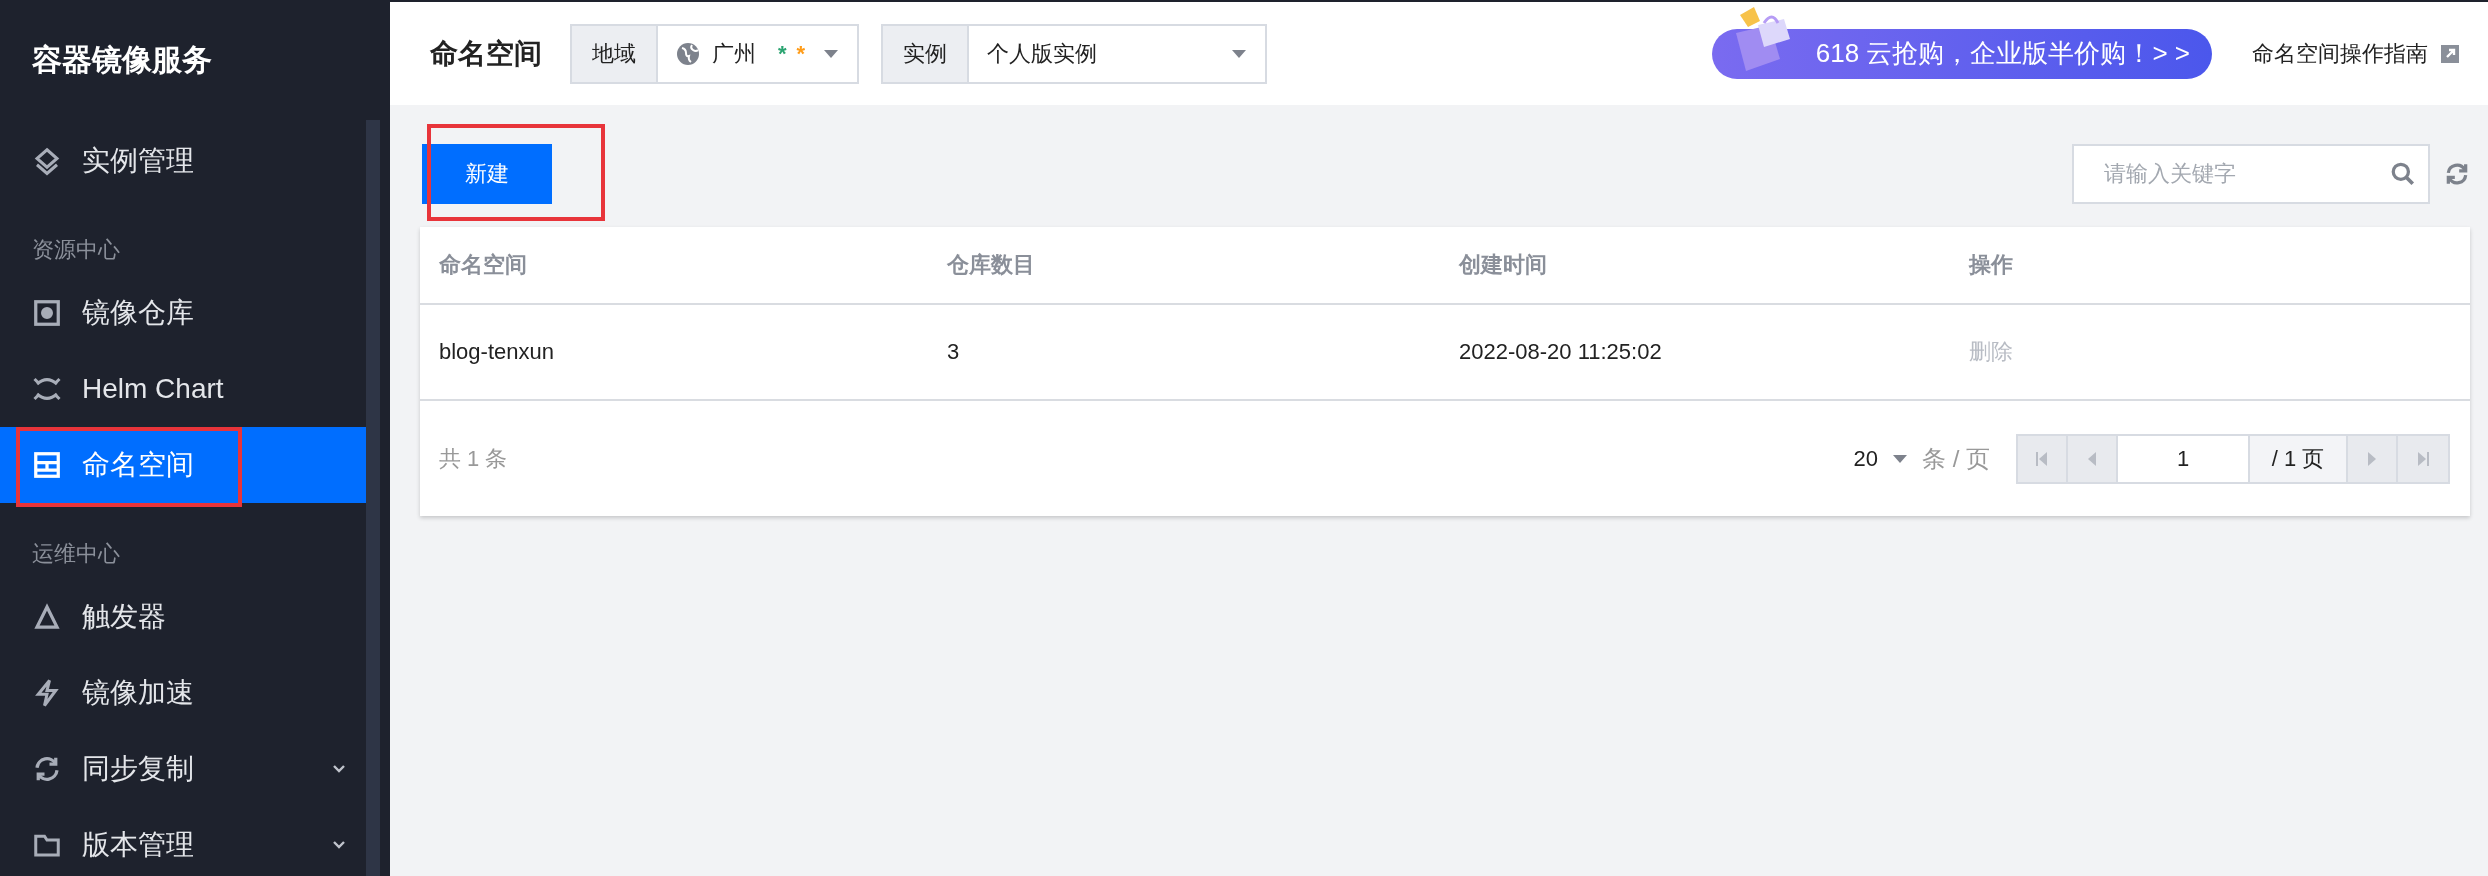  Describe the element at coordinates (183, 313) in the screenshot. I see `sidebar-item: 镜像仓库` at that location.